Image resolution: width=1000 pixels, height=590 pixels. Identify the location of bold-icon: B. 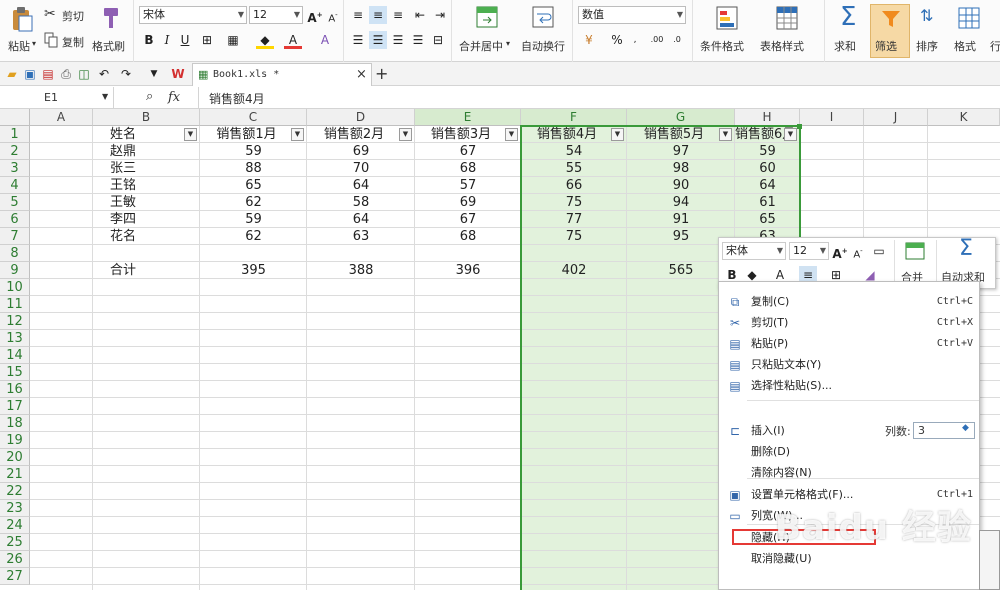
(149, 40).